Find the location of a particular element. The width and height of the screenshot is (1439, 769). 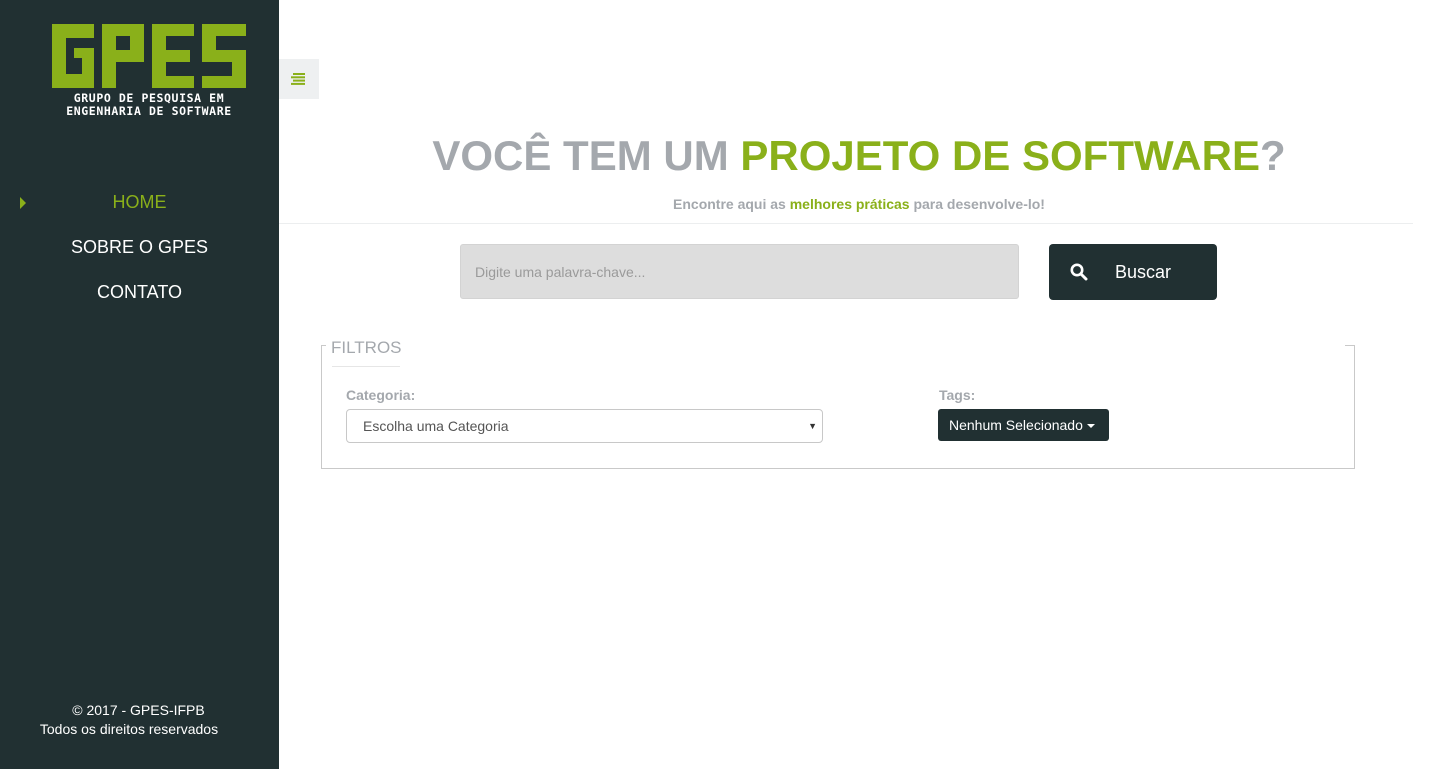

sidebar-toggle-button is located at coordinates (299, 79).